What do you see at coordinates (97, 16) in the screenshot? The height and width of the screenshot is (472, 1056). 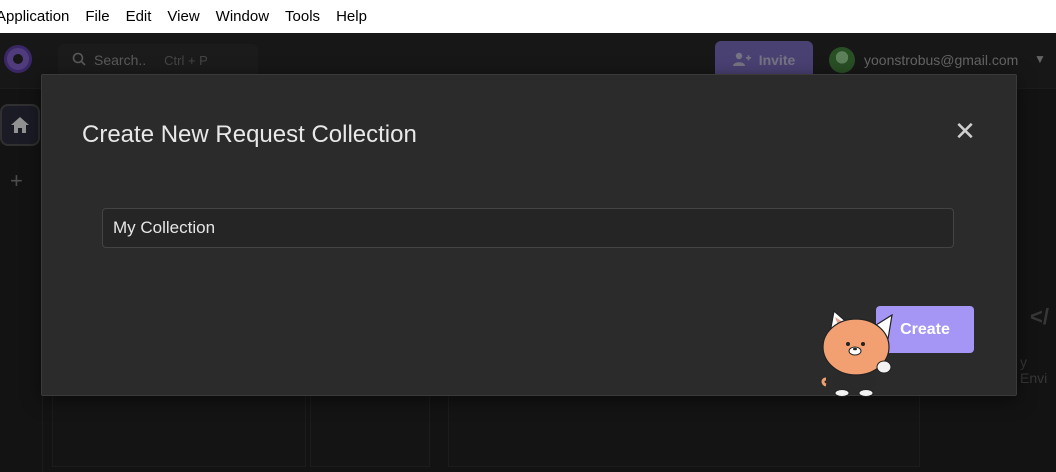 I see `menu-file: File` at bounding box center [97, 16].